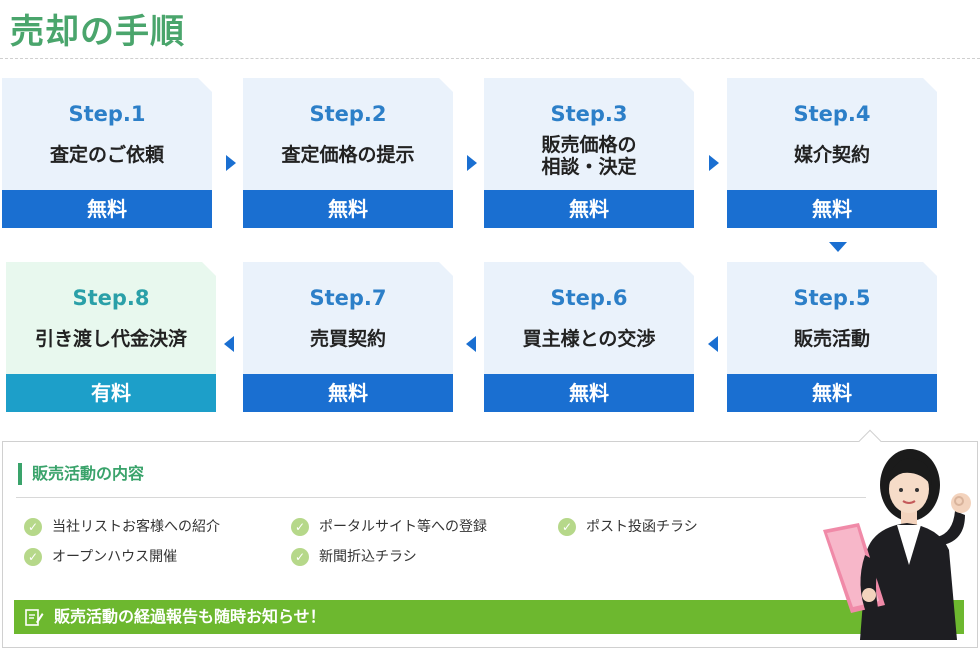 The image size is (980, 651). Describe the element at coordinates (368, 557) in the screenshot. I see `activity-label: 新聞折込チラシ` at that location.